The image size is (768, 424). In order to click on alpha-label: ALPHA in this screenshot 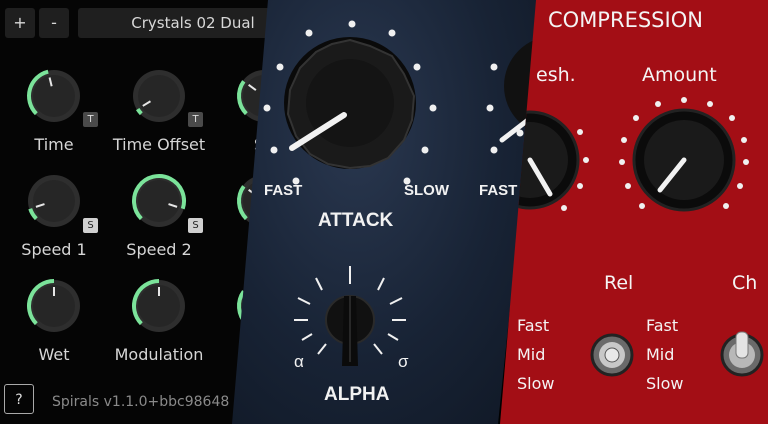, I will do `click(357, 394)`.